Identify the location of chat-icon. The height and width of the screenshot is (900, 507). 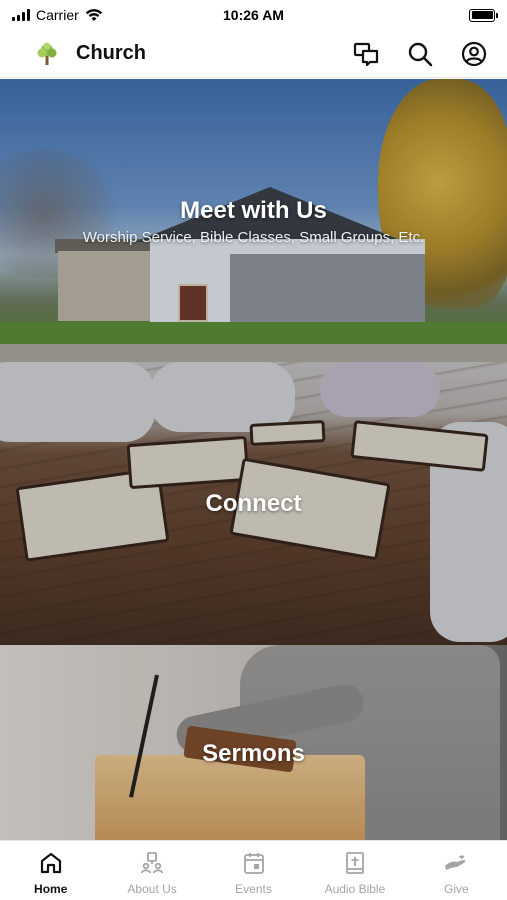
(366, 54).